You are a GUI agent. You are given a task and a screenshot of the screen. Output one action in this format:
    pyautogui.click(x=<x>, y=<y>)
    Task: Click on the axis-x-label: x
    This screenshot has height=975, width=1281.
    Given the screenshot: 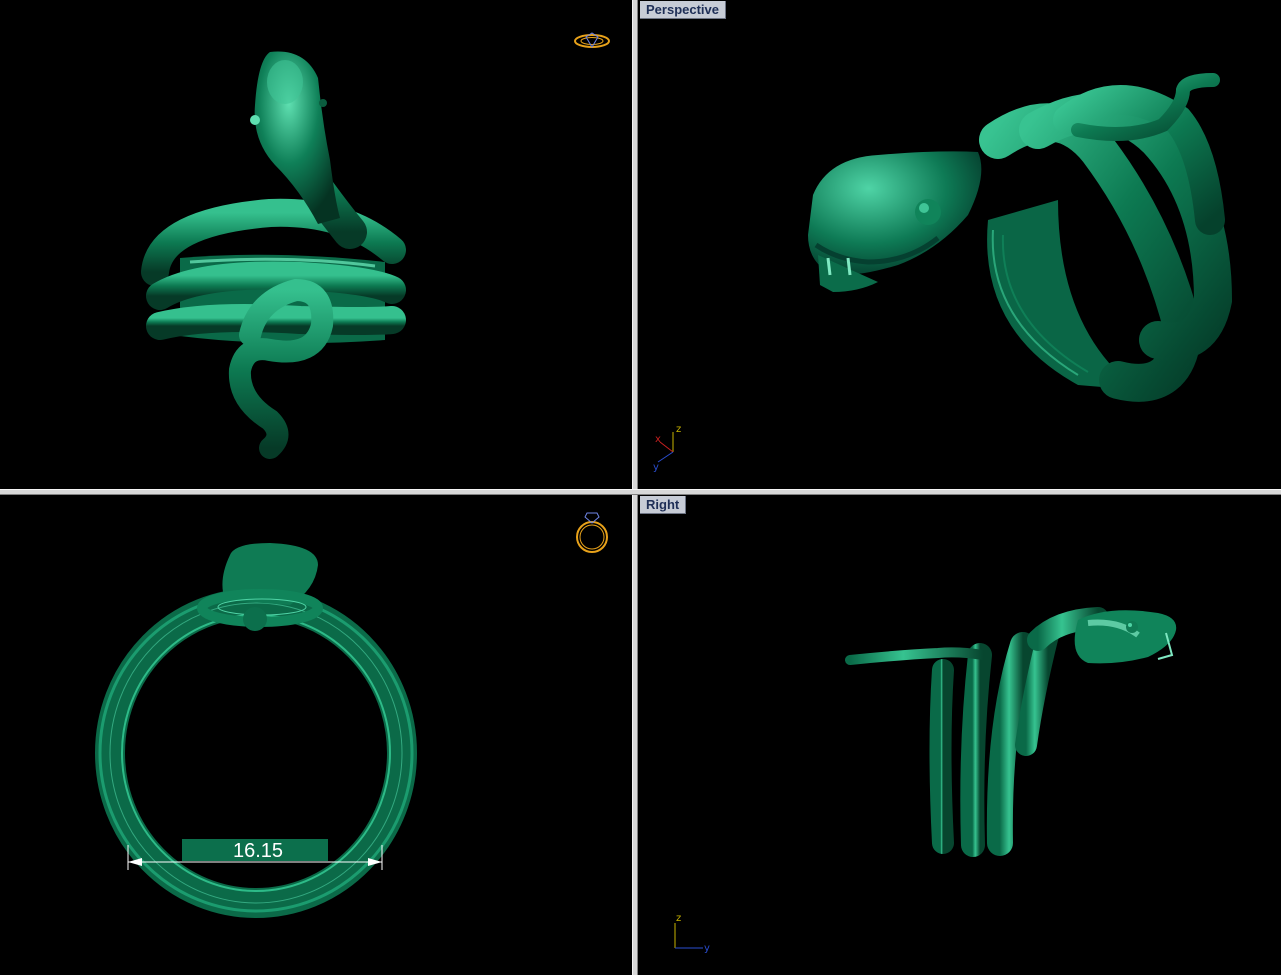 What is the action you would take?
    pyautogui.click(x=658, y=439)
    